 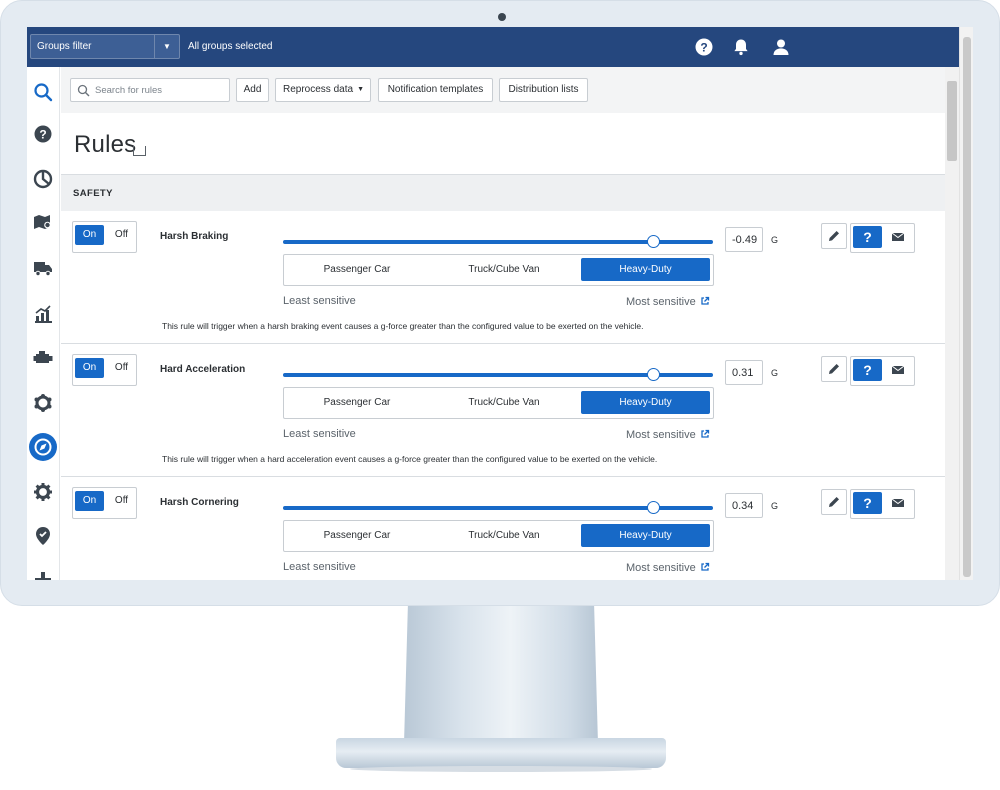 What do you see at coordinates (503, 192) in the screenshot?
I see `section-header-safety: SAFETY` at bounding box center [503, 192].